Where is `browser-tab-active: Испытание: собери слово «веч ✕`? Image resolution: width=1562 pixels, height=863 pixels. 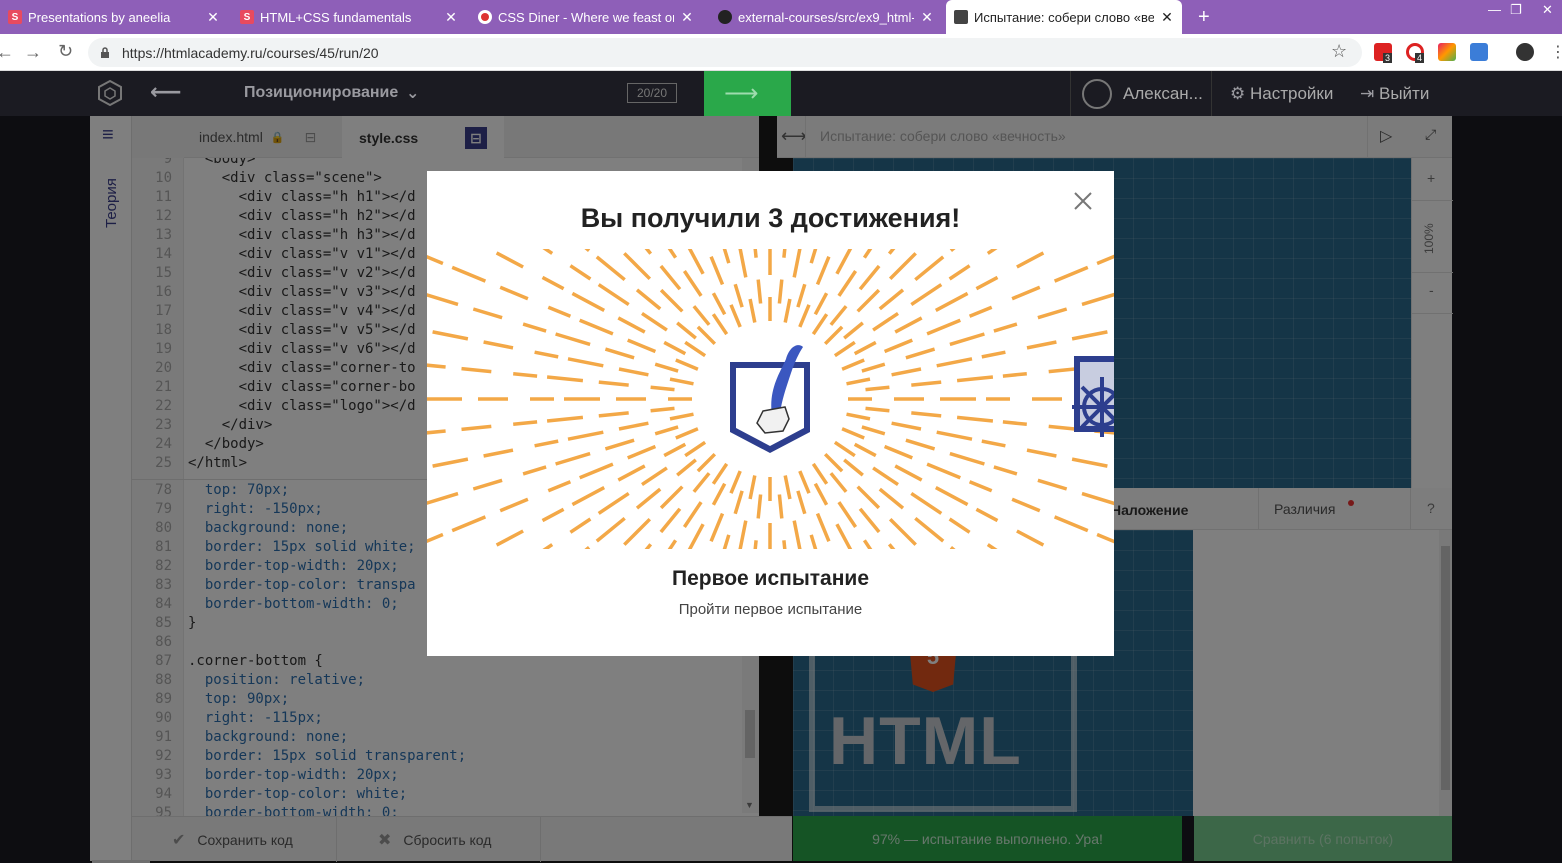
browser-tab-active: Испытание: собери слово «веч ✕ is located at coordinates (1064, 17).